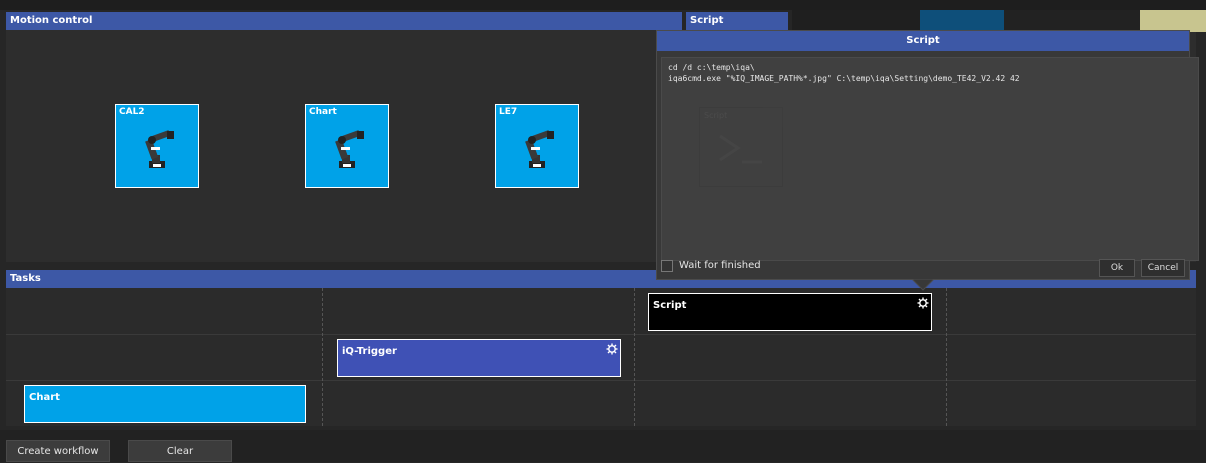 The width and height of the screenshot is (1206, 463). Describe the element at coordinates (25, 278) in the screenshot. I see `tasks-title: Tasks` at that location.